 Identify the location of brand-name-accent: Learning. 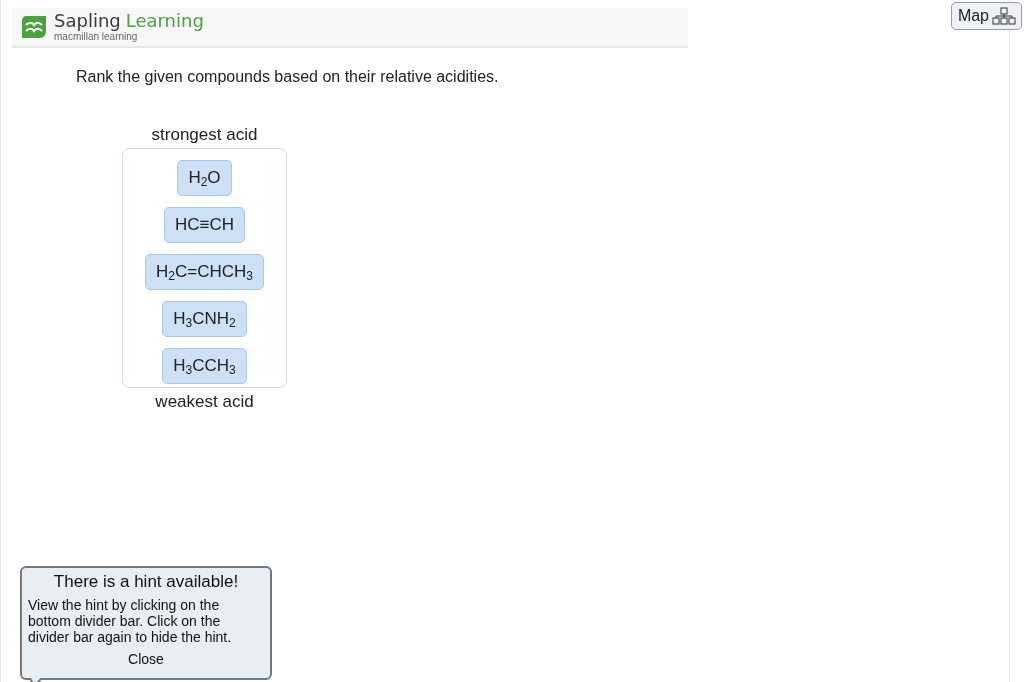
(164, 21).